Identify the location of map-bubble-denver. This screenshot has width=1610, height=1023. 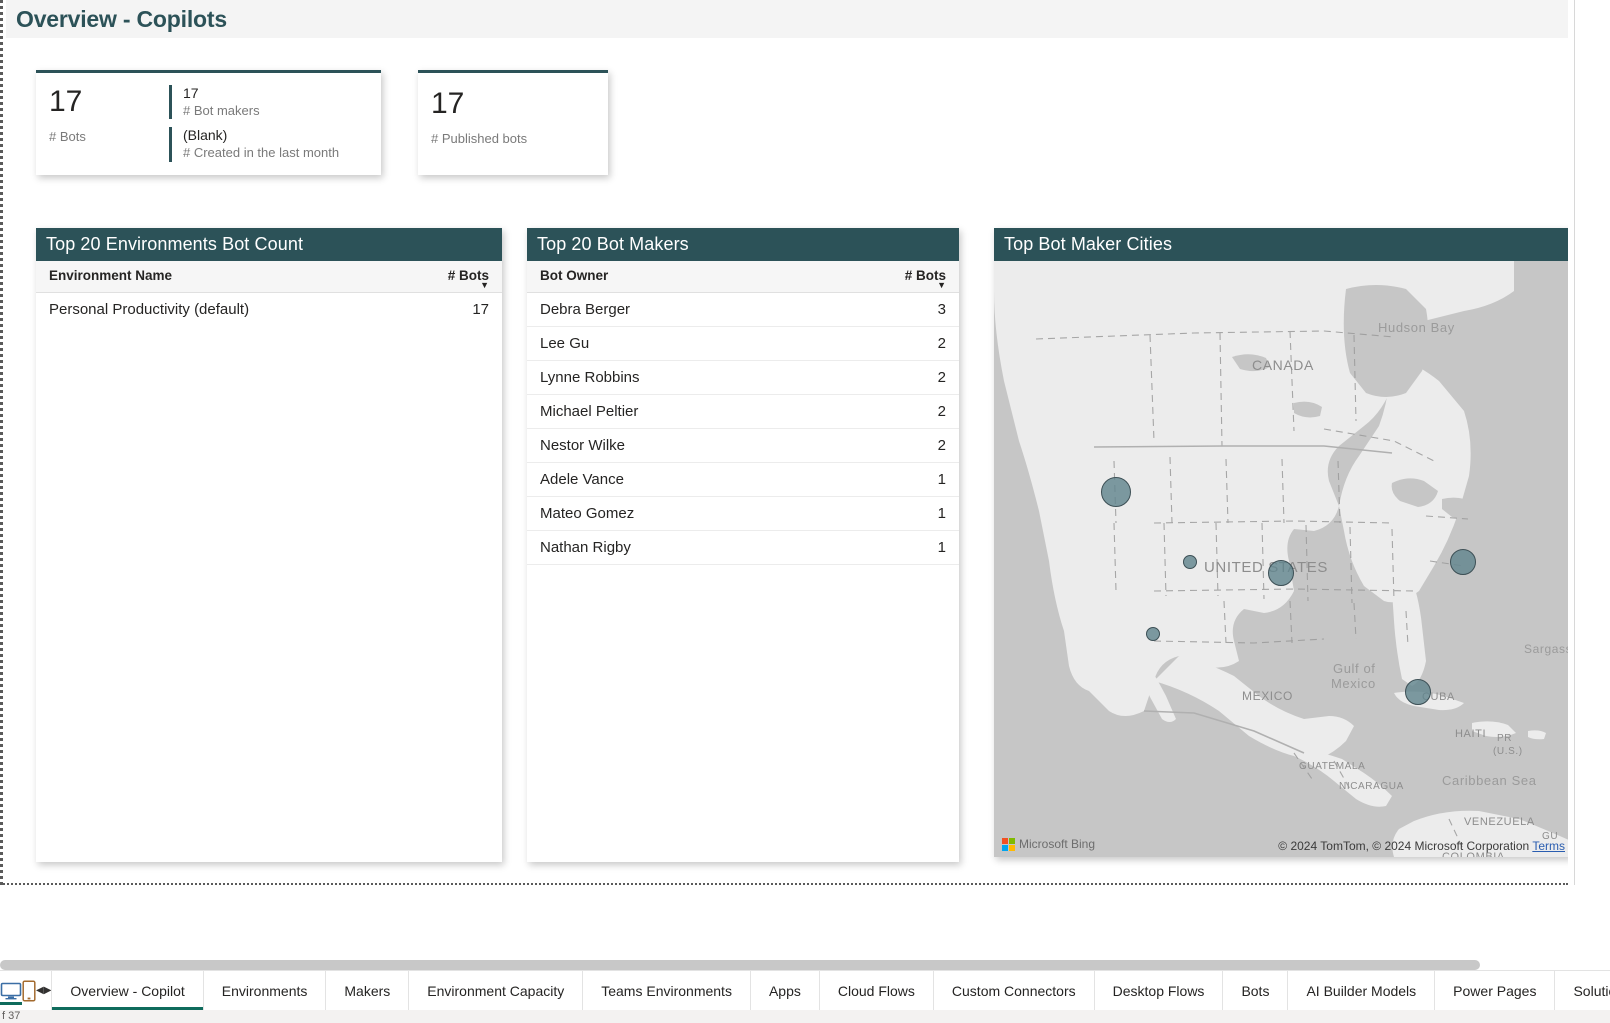
(1190, 562).